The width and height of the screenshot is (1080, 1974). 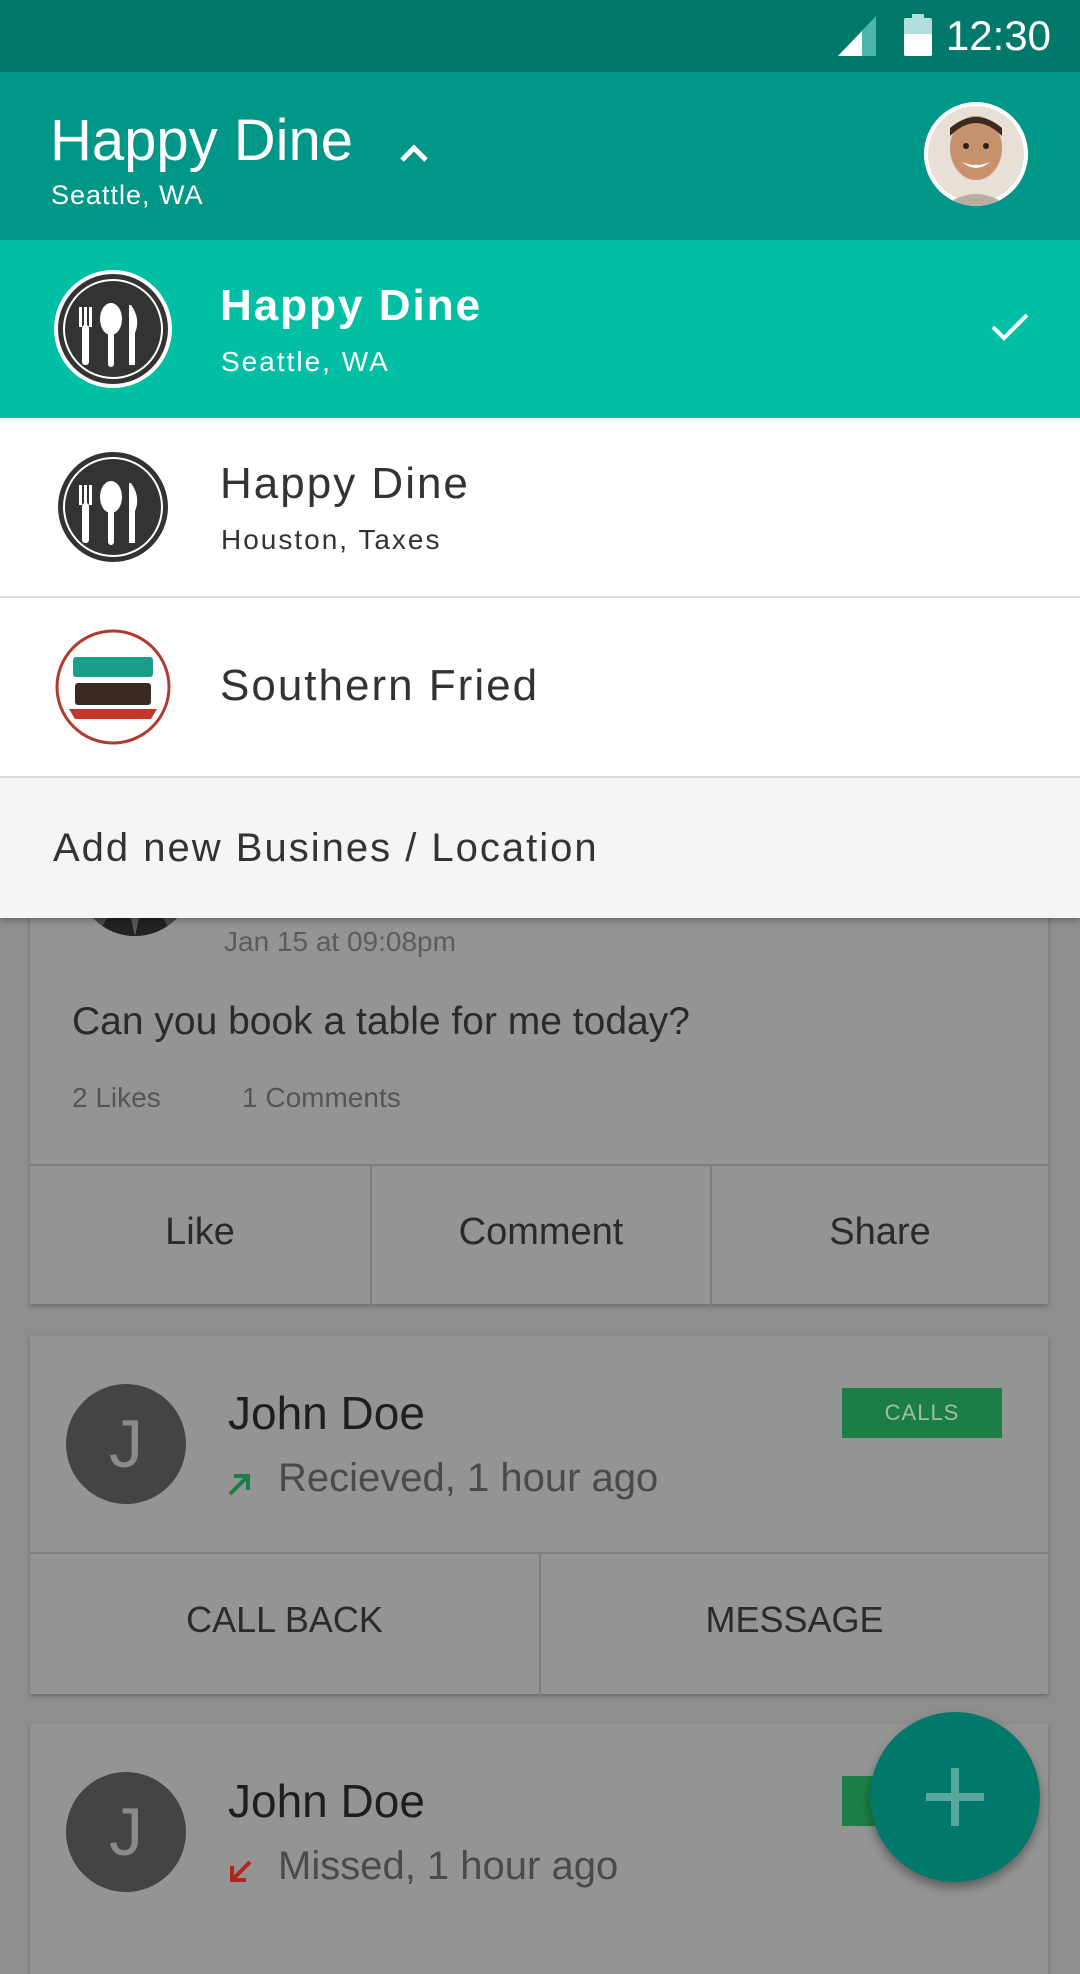 I want to click on post-actions: Like Comment Share, so click(x=539, y=1235).